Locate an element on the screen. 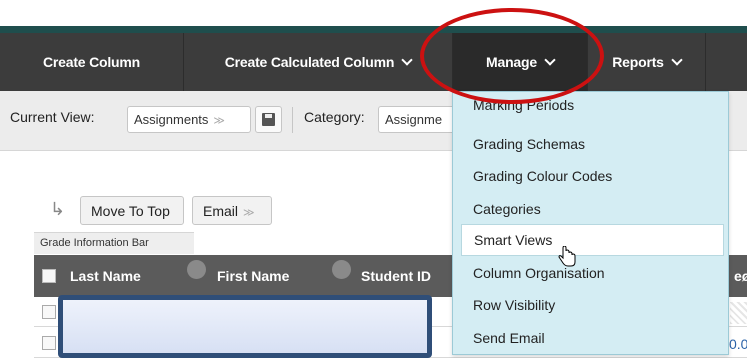 The width and height of the screenshot is (747, 358). menu-item-grading-schemas: Grading Schemas is located at coordinates (592, 144).